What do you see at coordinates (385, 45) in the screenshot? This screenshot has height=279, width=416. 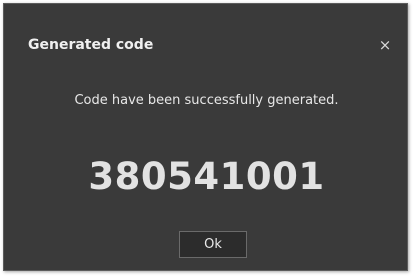 I see `close-icon: ×` at bounding box center [385, 45].